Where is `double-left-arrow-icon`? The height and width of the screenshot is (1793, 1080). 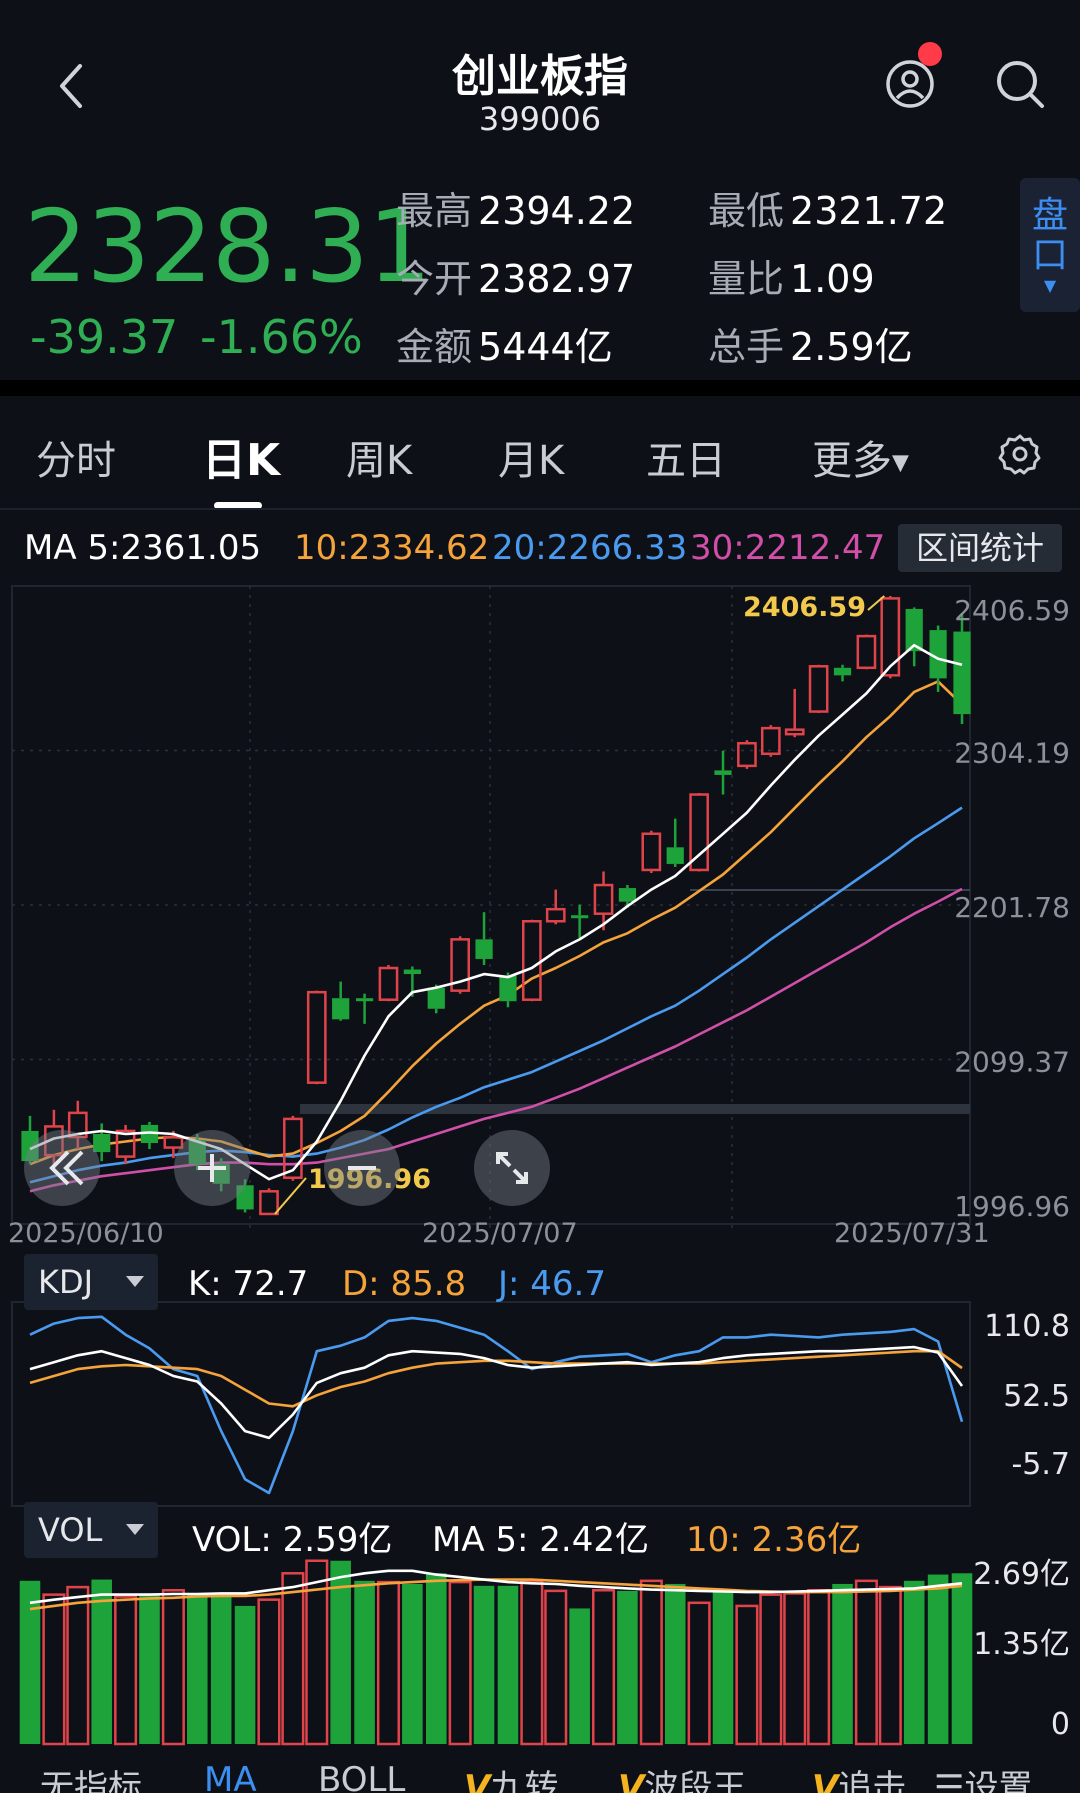 double-left-arrow-icon is located at coordinates (66, 1168).